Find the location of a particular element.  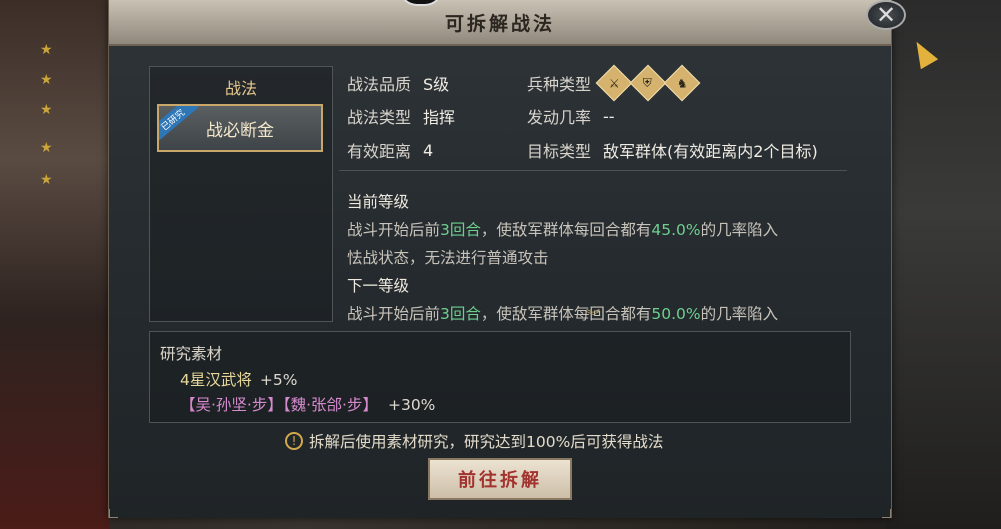

hint-note: ! 拆解后使用素材研究，研究达到100%后可获得战法 is located at coordinates (474, 441).